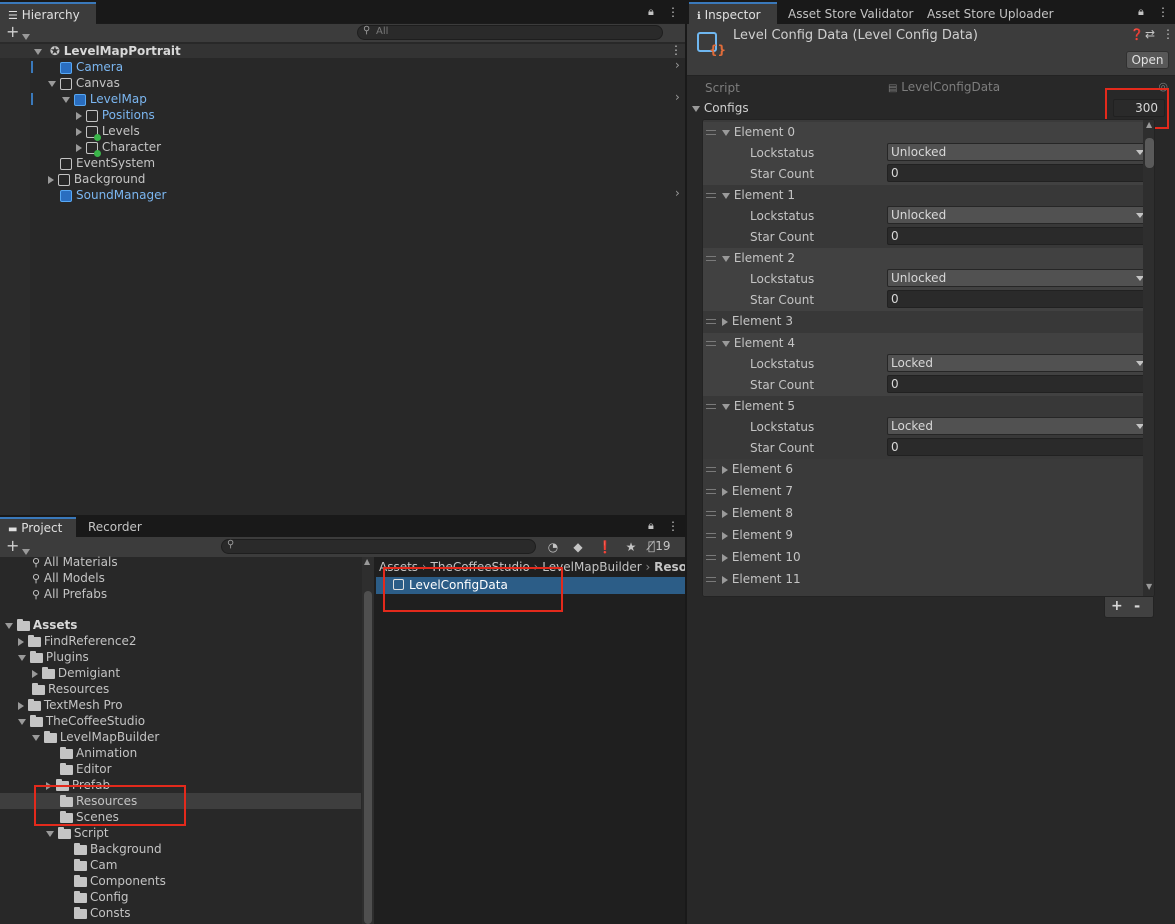 This screenshot has width=1175, height=924. What do you see at coordinates (77, 833) in the screenshot?
I see `tree-script: Script` at bounding box center [77, 833].